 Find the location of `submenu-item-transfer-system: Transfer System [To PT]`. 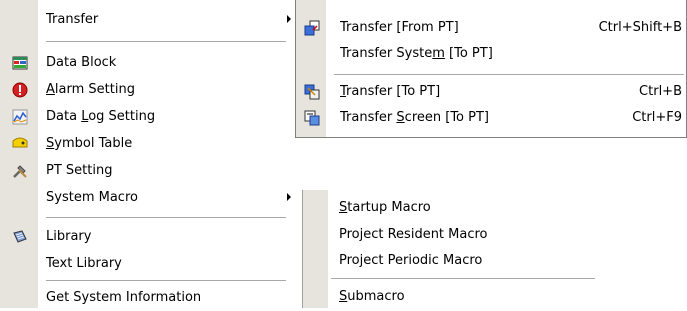

submenu-item-transfer-system: Transfer System [To PT] is located at coordinates (491, 53).